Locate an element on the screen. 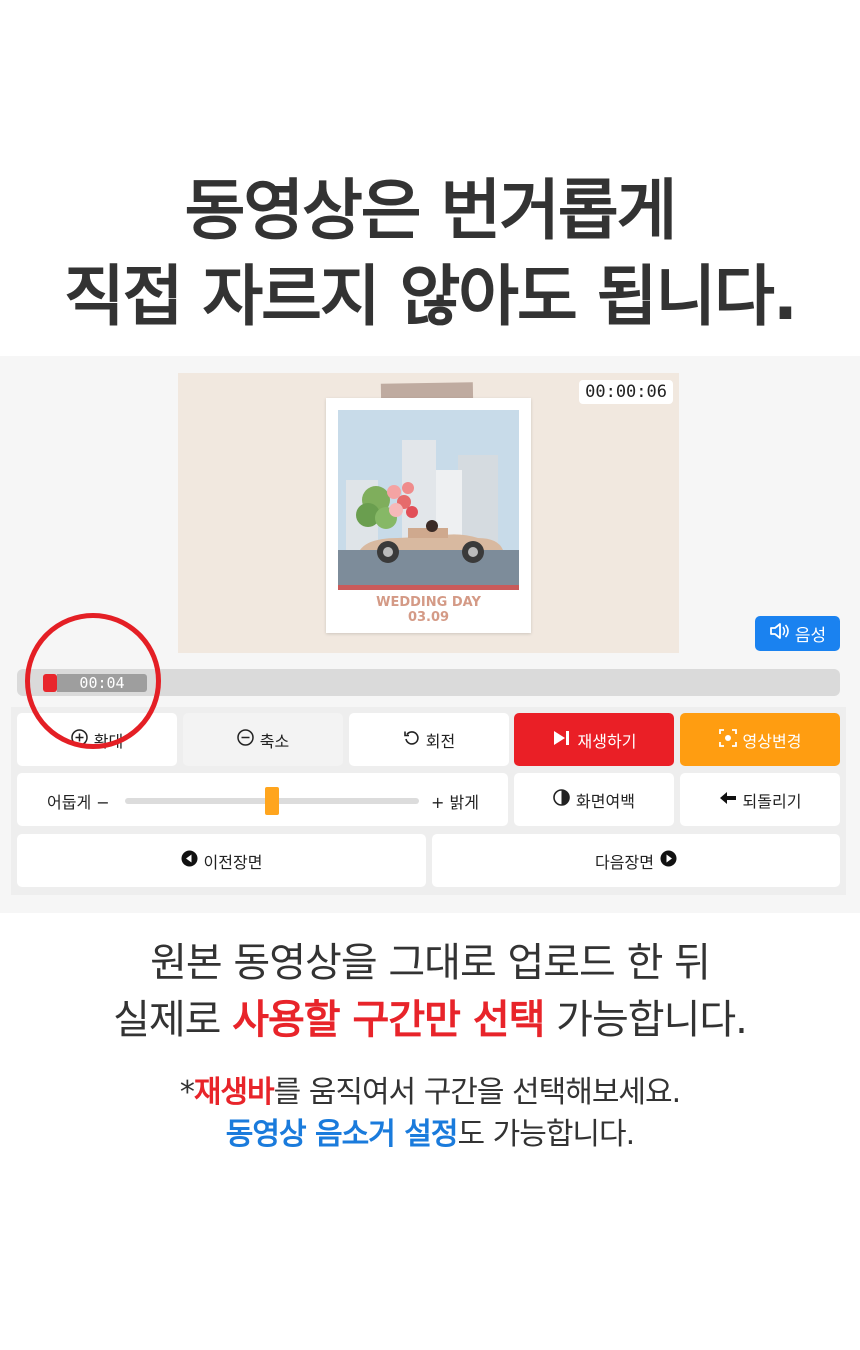 This screenshot has height=1350, width=860. screen-margin-label: 화면여백 is located at coordinates (605, 801).